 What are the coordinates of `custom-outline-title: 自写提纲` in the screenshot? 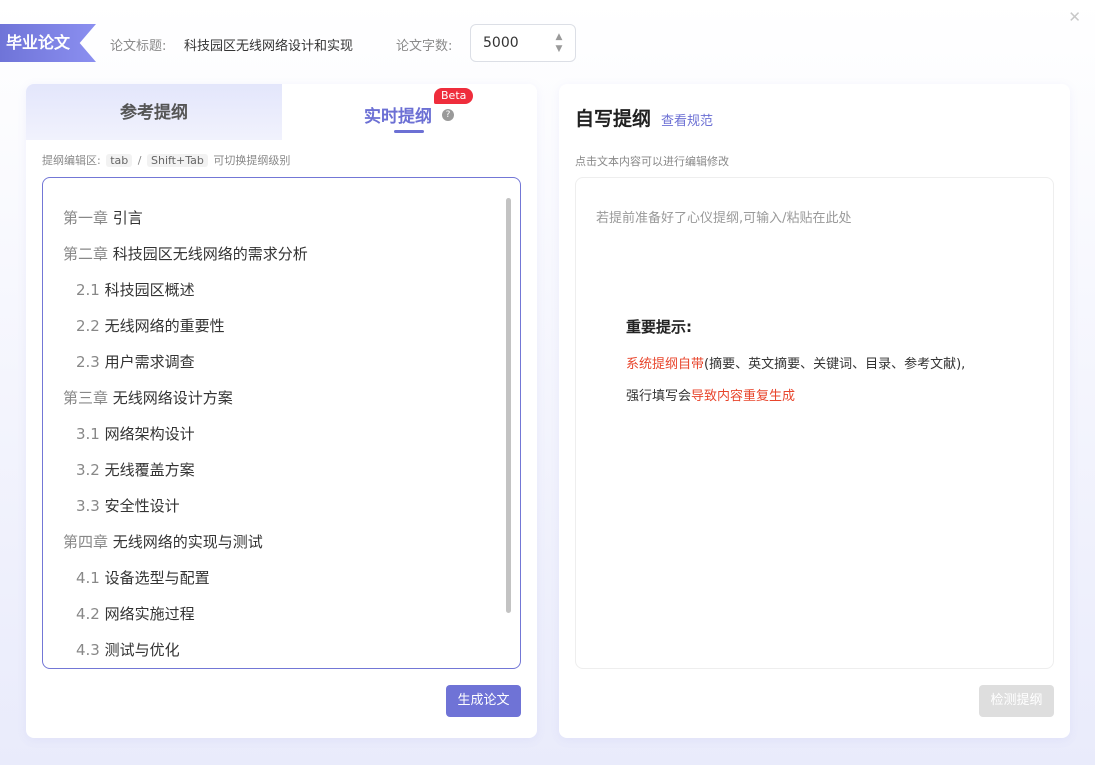 It's located at (613, 119).